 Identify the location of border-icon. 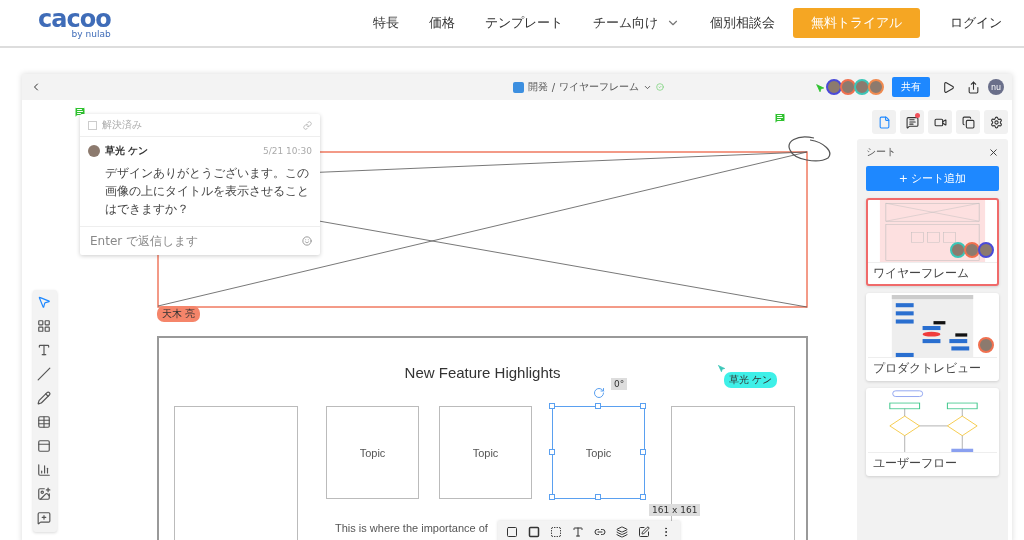
(534, 532).